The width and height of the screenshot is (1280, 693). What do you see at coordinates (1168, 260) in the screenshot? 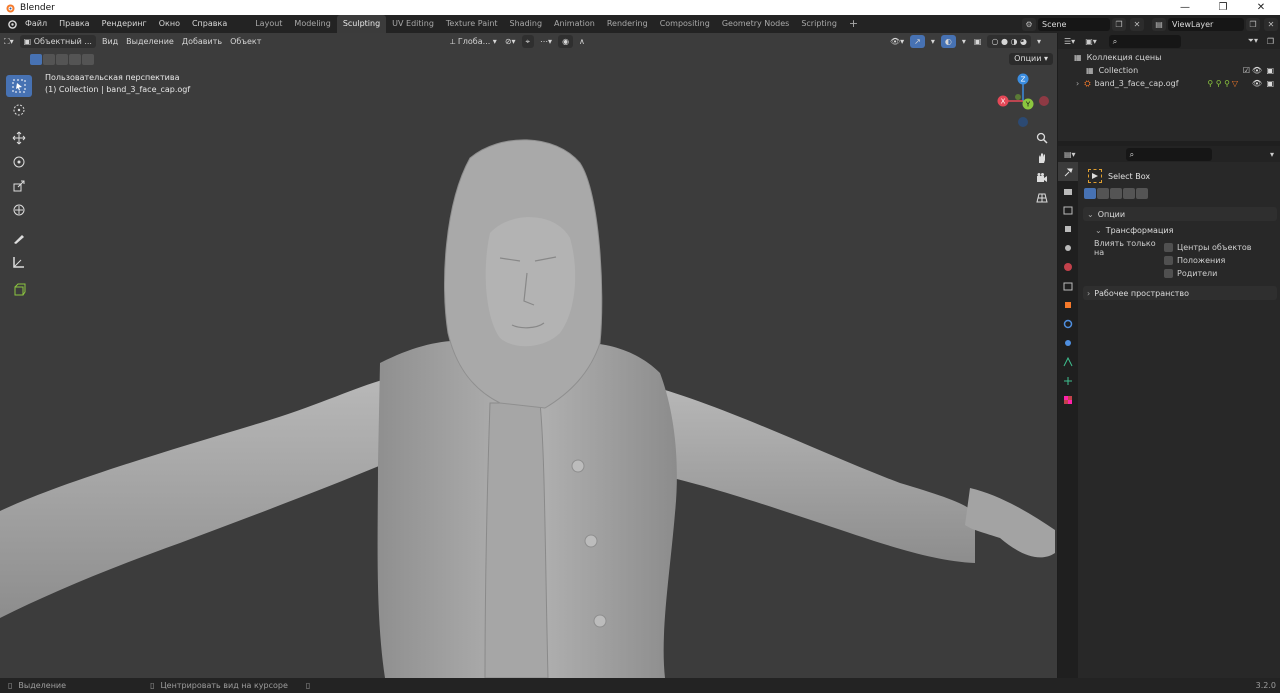
I see `affect-locations-checkbox` at bounding box center [1168, 260].